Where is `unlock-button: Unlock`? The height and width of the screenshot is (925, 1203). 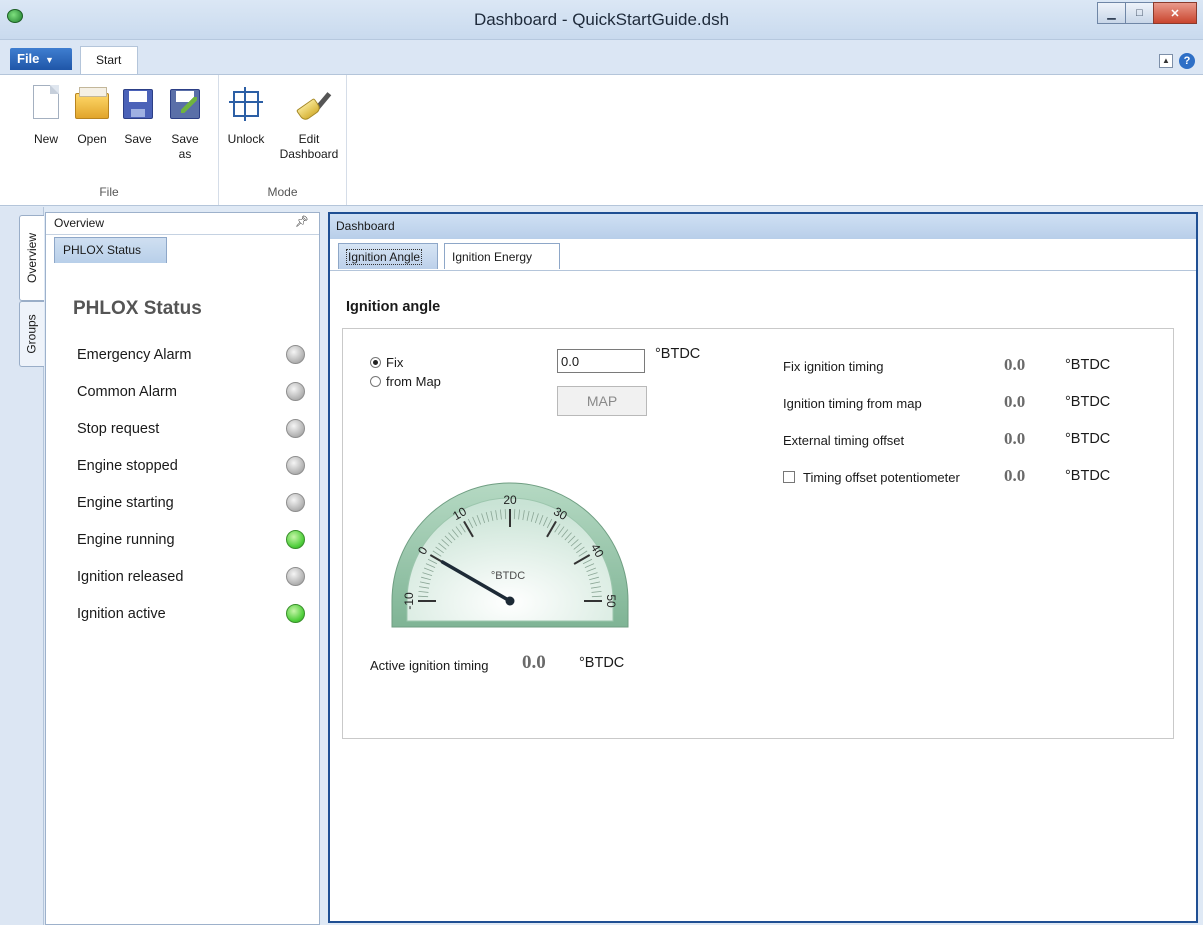
unlock-button: Unlock is located at coordinates (246, 116).